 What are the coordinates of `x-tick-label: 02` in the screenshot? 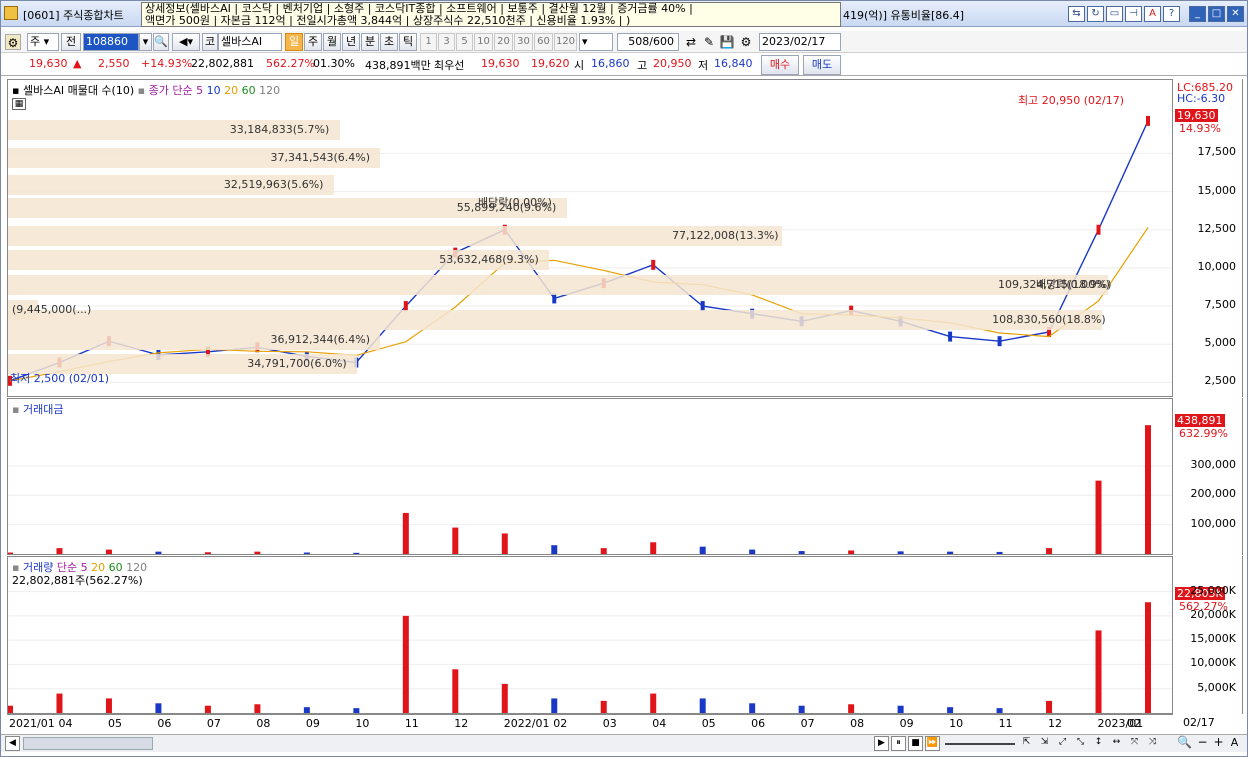 It's located at (560, 723).